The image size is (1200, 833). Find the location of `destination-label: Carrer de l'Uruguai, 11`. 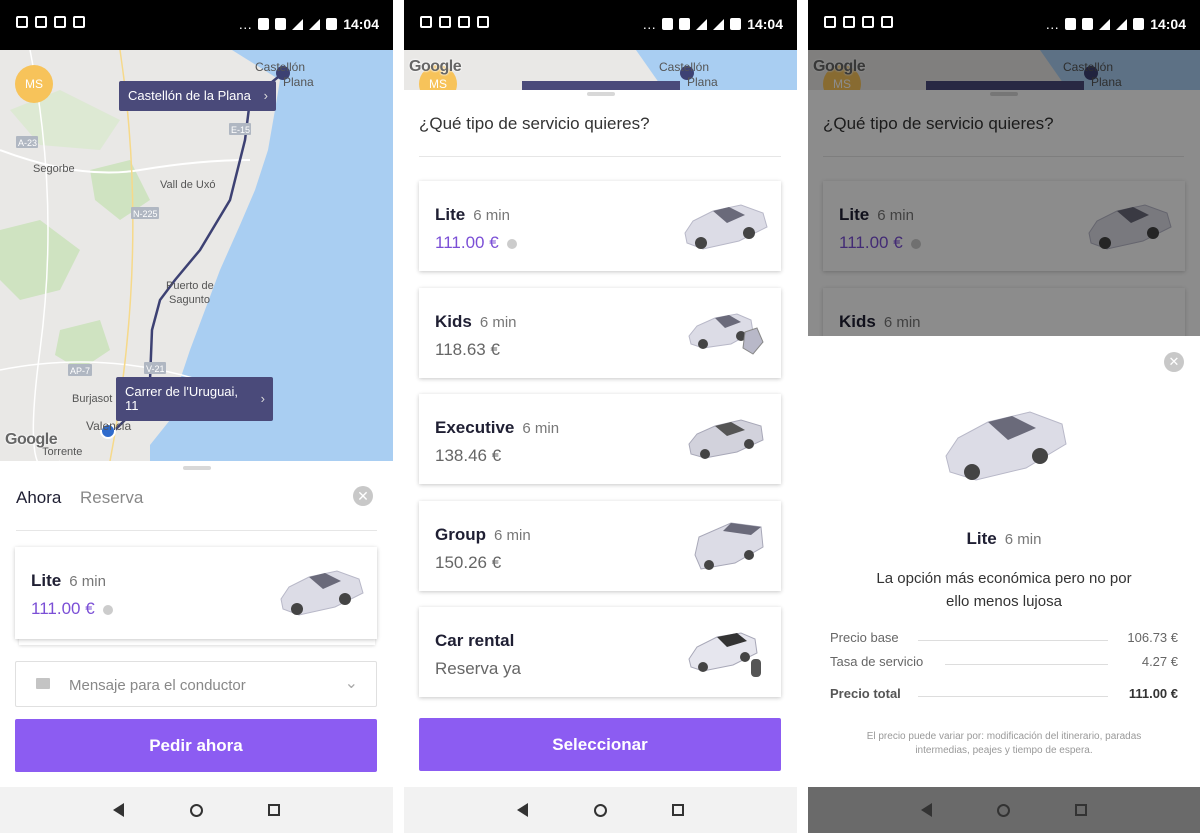

destination-label: Carrer de l'Uruguai, 11 is located at coordinates (182, 398).